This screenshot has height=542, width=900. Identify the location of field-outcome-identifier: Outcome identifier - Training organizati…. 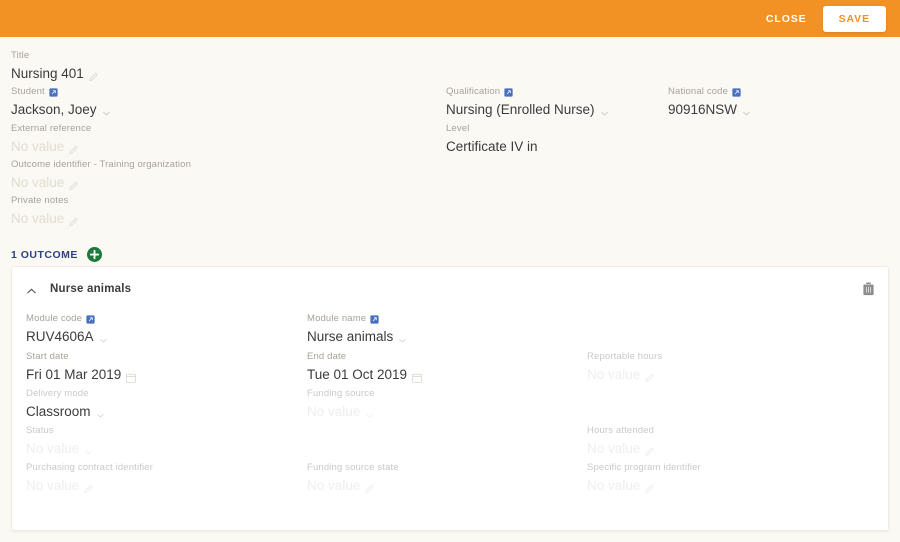
(101, 175).